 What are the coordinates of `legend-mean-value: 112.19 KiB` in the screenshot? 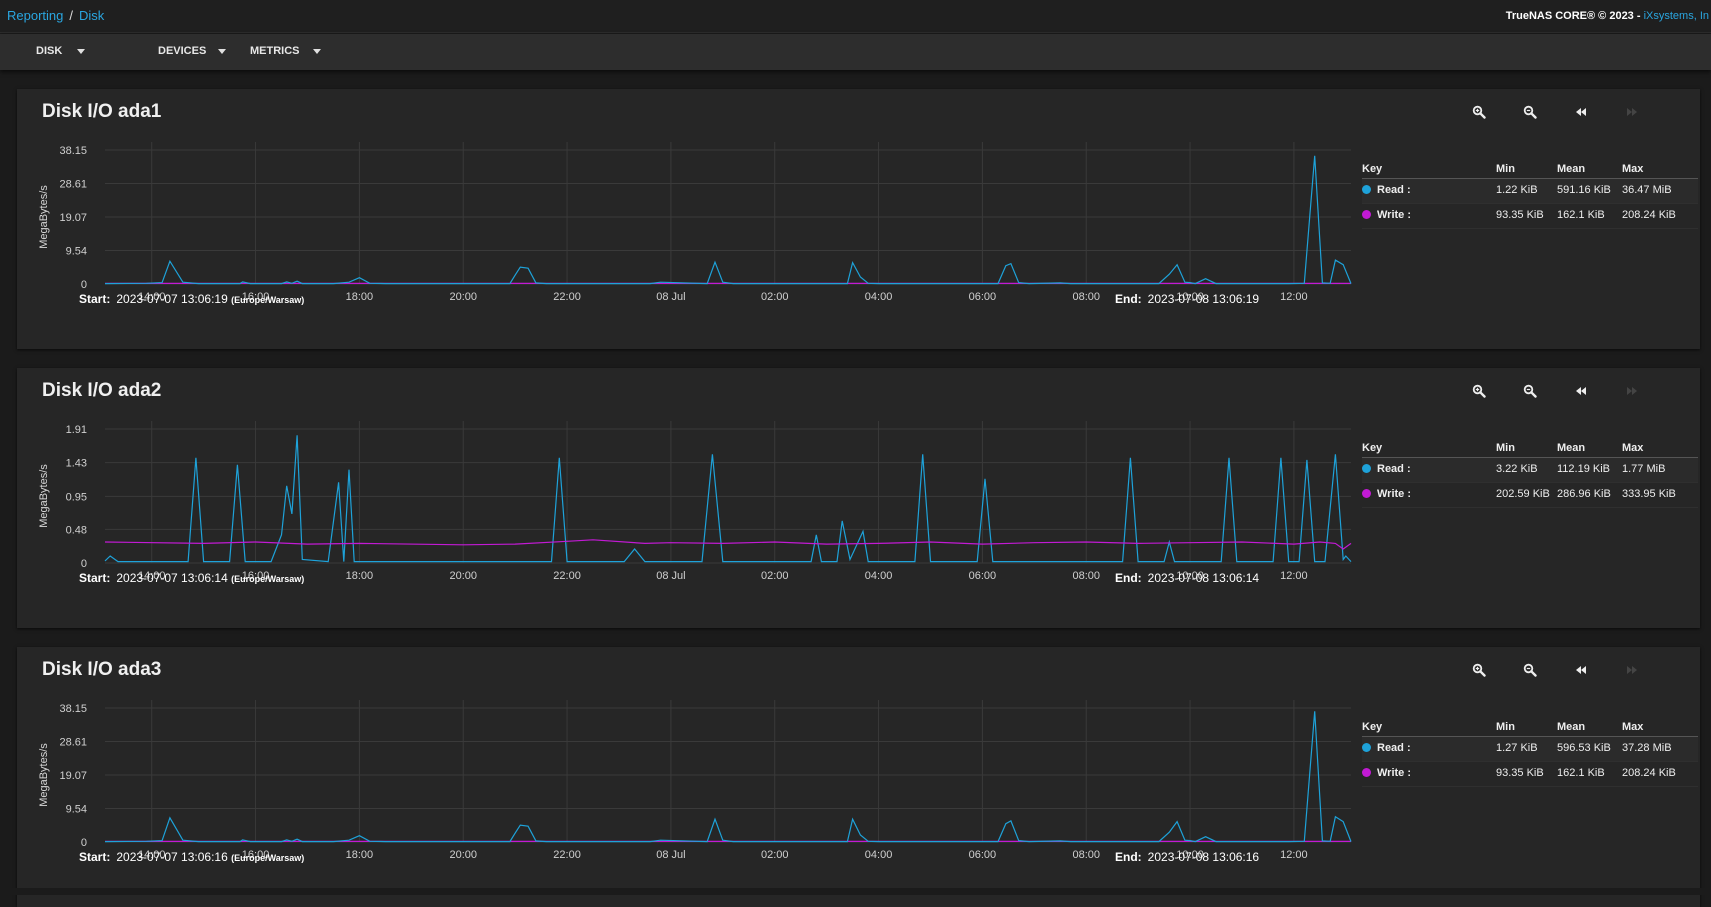 It's located at (1584, 469).